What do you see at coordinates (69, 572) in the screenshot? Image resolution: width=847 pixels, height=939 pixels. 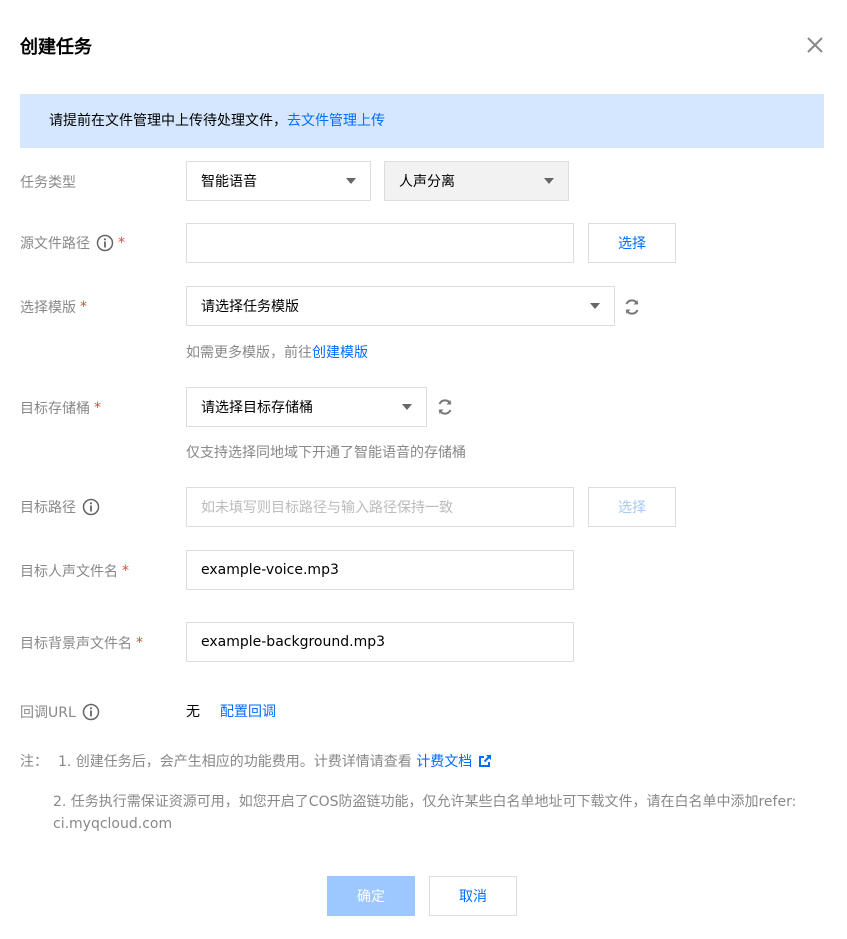 I see `voice-file-label-text: 目标人声文件名` at bounding box center [69, 572].